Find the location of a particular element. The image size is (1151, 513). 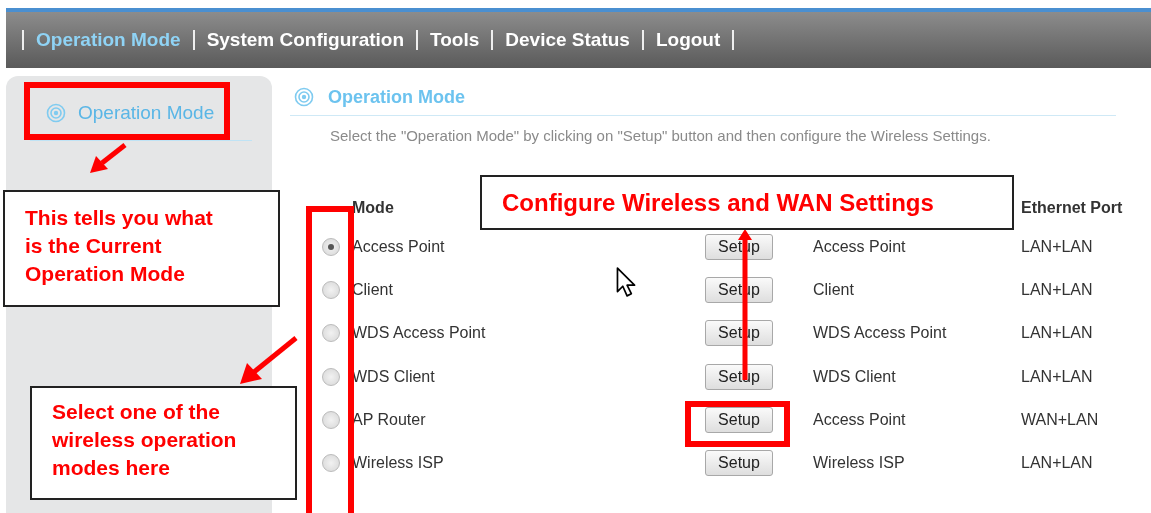

nav-link: Device Status is located at coordinates (567, 40).